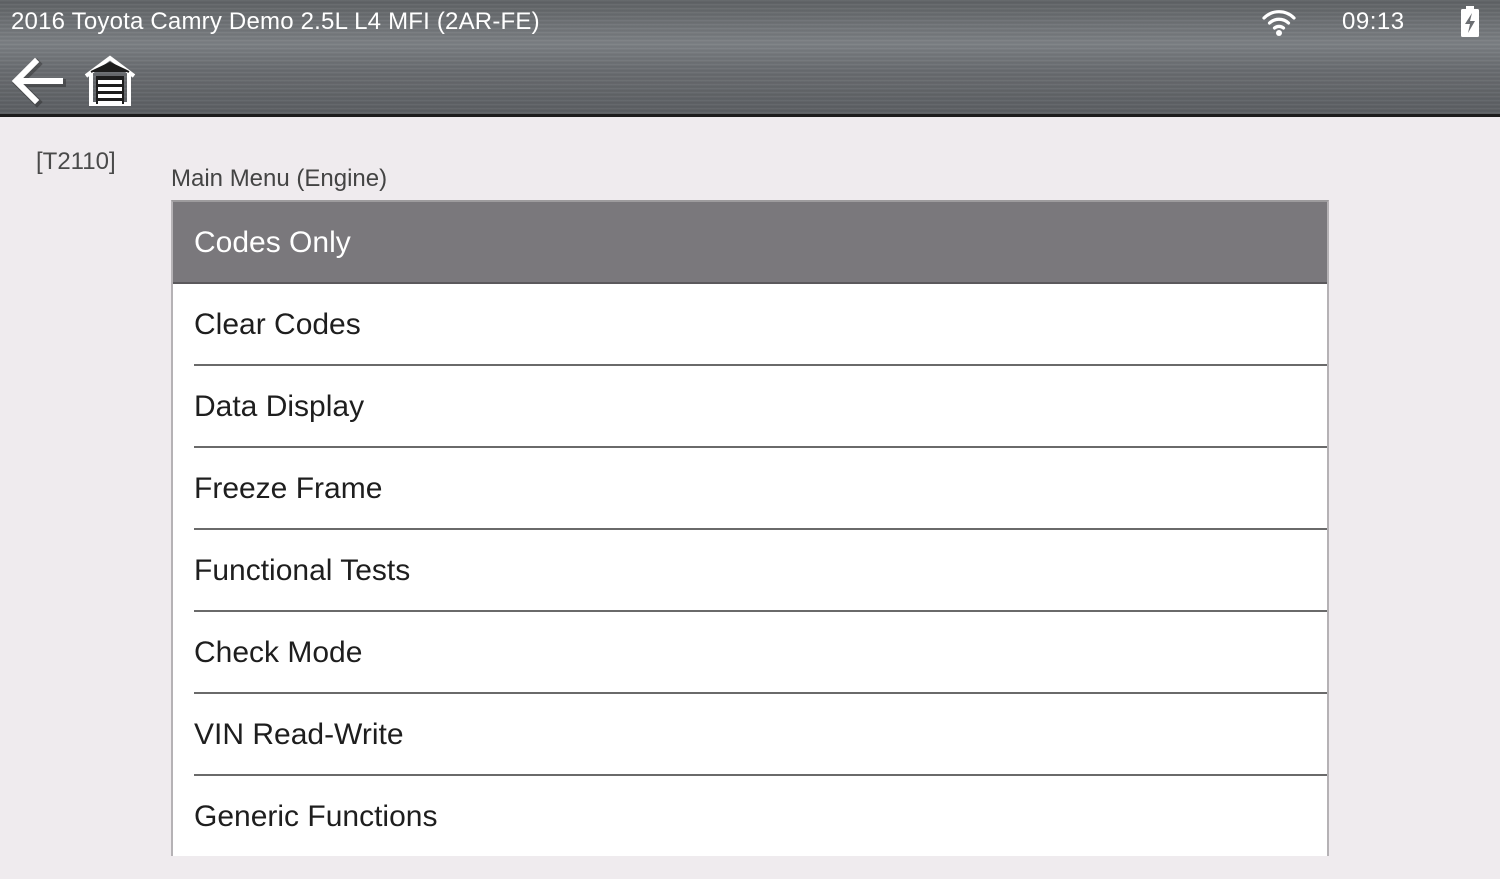 The width and height of the screenshot is (1500, 879). I want to click on menu-item-check-mode: Check Mode, so click(750, 653).